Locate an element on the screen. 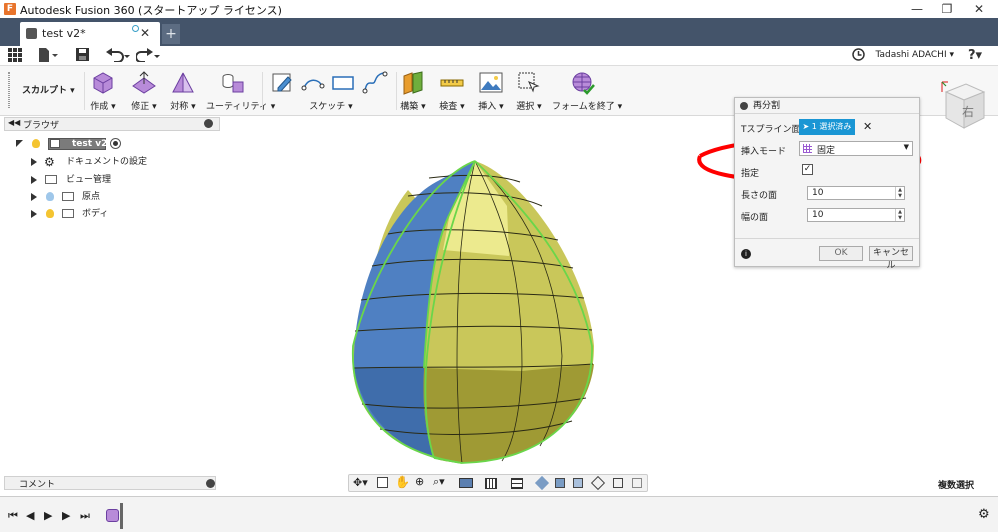  construct-group: 構築 ▾ is located at coordinates (413, 91).